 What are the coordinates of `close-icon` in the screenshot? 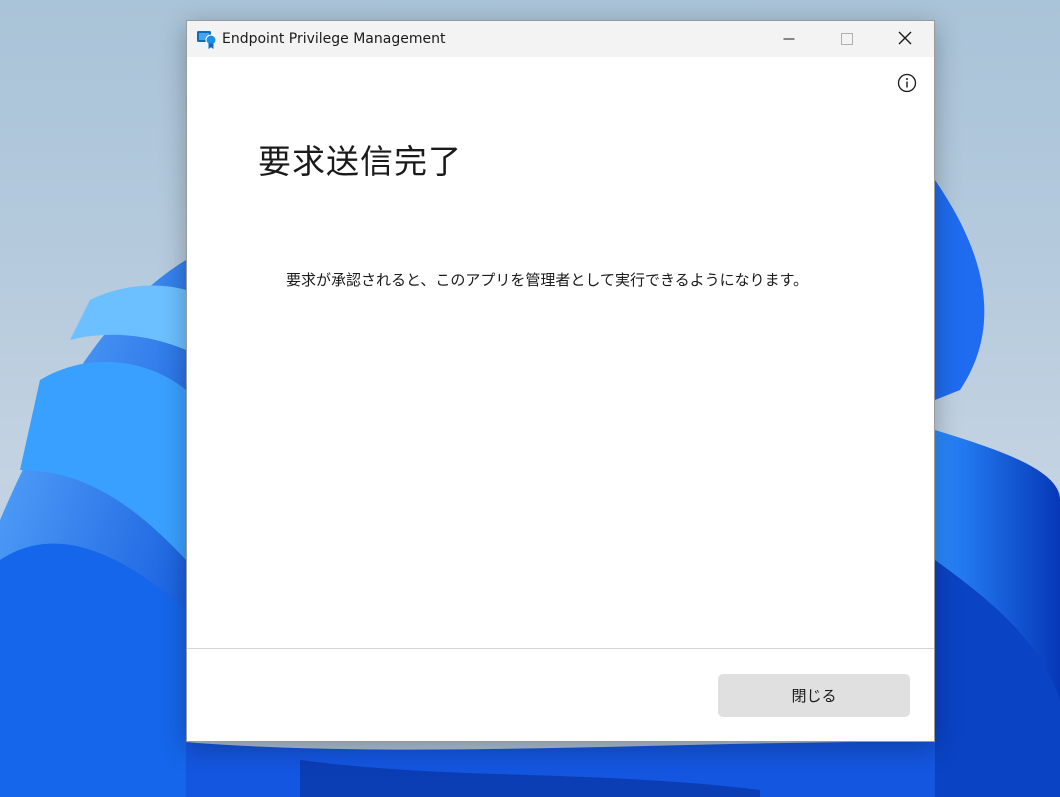 It's located at (905, 39).